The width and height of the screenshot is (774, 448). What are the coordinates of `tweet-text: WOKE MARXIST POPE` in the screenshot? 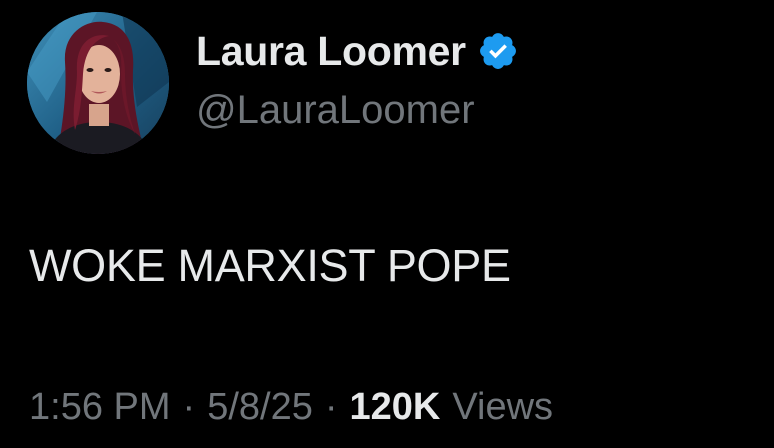 It's located at (270, 265).